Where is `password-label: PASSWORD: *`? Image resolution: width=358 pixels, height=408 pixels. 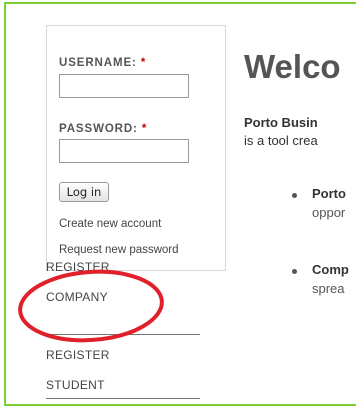
password-label: PASSWORD: * is located at coordinates (103, 129).